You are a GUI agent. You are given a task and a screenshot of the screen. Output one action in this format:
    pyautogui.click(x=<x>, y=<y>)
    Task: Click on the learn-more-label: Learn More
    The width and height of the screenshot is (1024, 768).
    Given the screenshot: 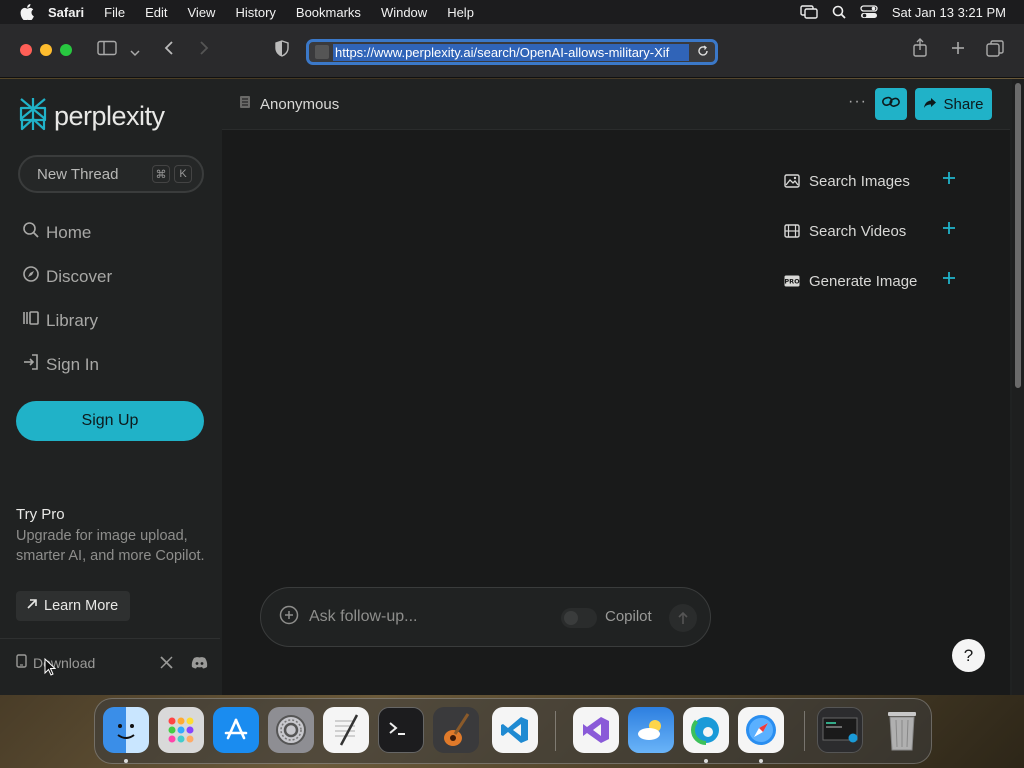 What is the action you would take?
    pyautogui.click(x=81, y=606)
    